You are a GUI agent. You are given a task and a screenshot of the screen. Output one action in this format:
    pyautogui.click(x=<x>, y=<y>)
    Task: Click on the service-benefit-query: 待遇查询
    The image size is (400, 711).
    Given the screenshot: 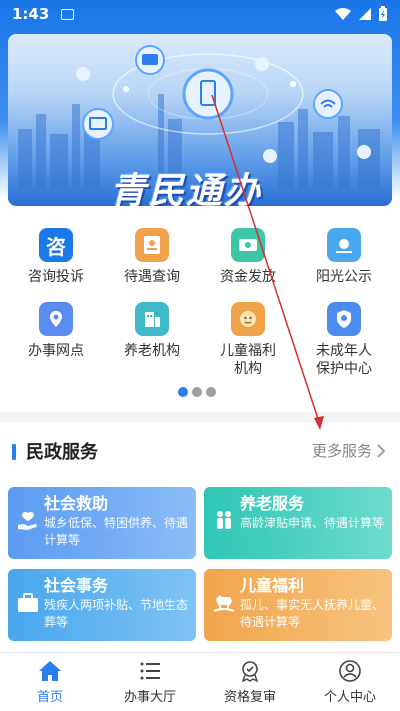 What is the action you would take?
    pyautogui.click(x=152, y=257)
    